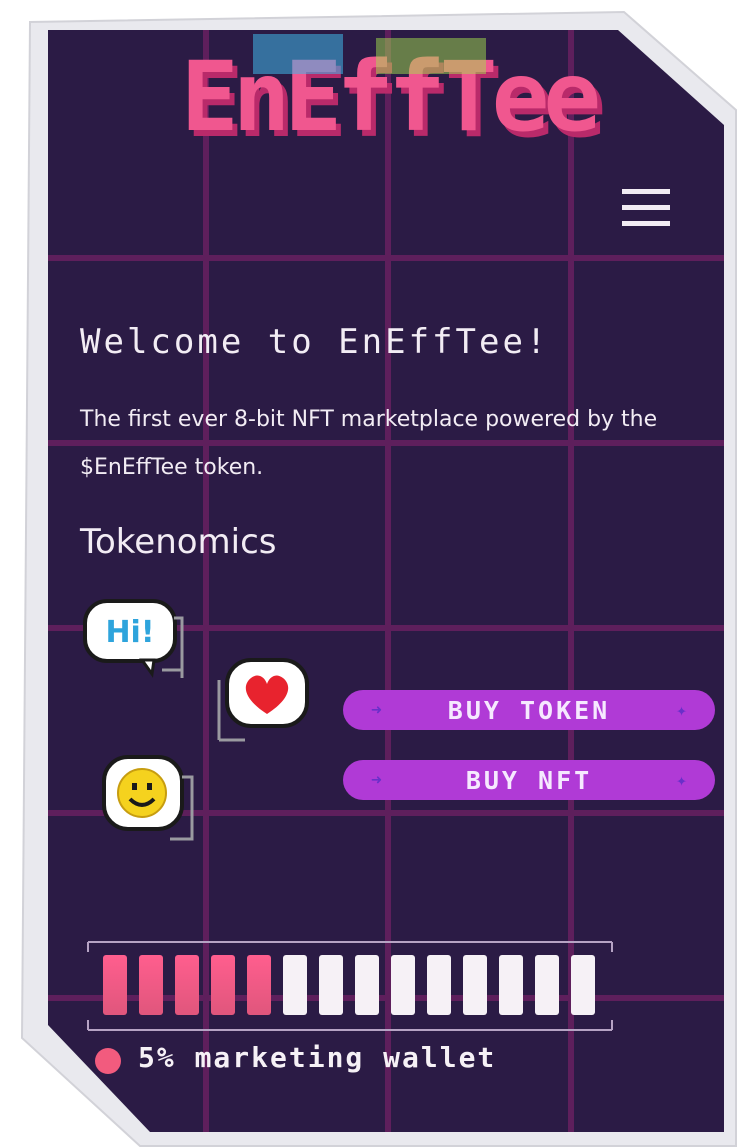 This screenshot has height=1147, width=738. What do you see at coordinates (263, 700) in the screenshot?
I see `heart-speech-bubble-icon` at bounding box center [263, 700].